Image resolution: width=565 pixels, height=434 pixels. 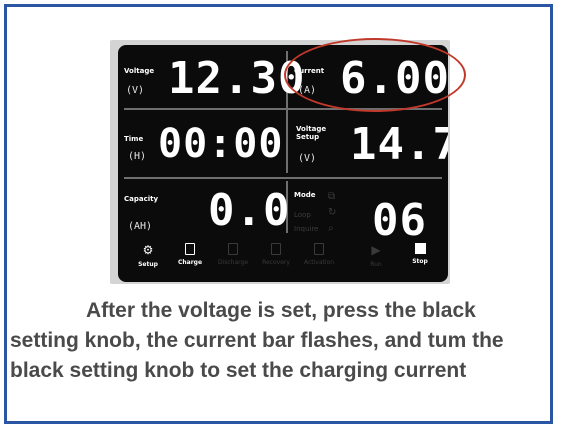 I want to click on recovery-label: Recovery, so click(x=276, y=262).